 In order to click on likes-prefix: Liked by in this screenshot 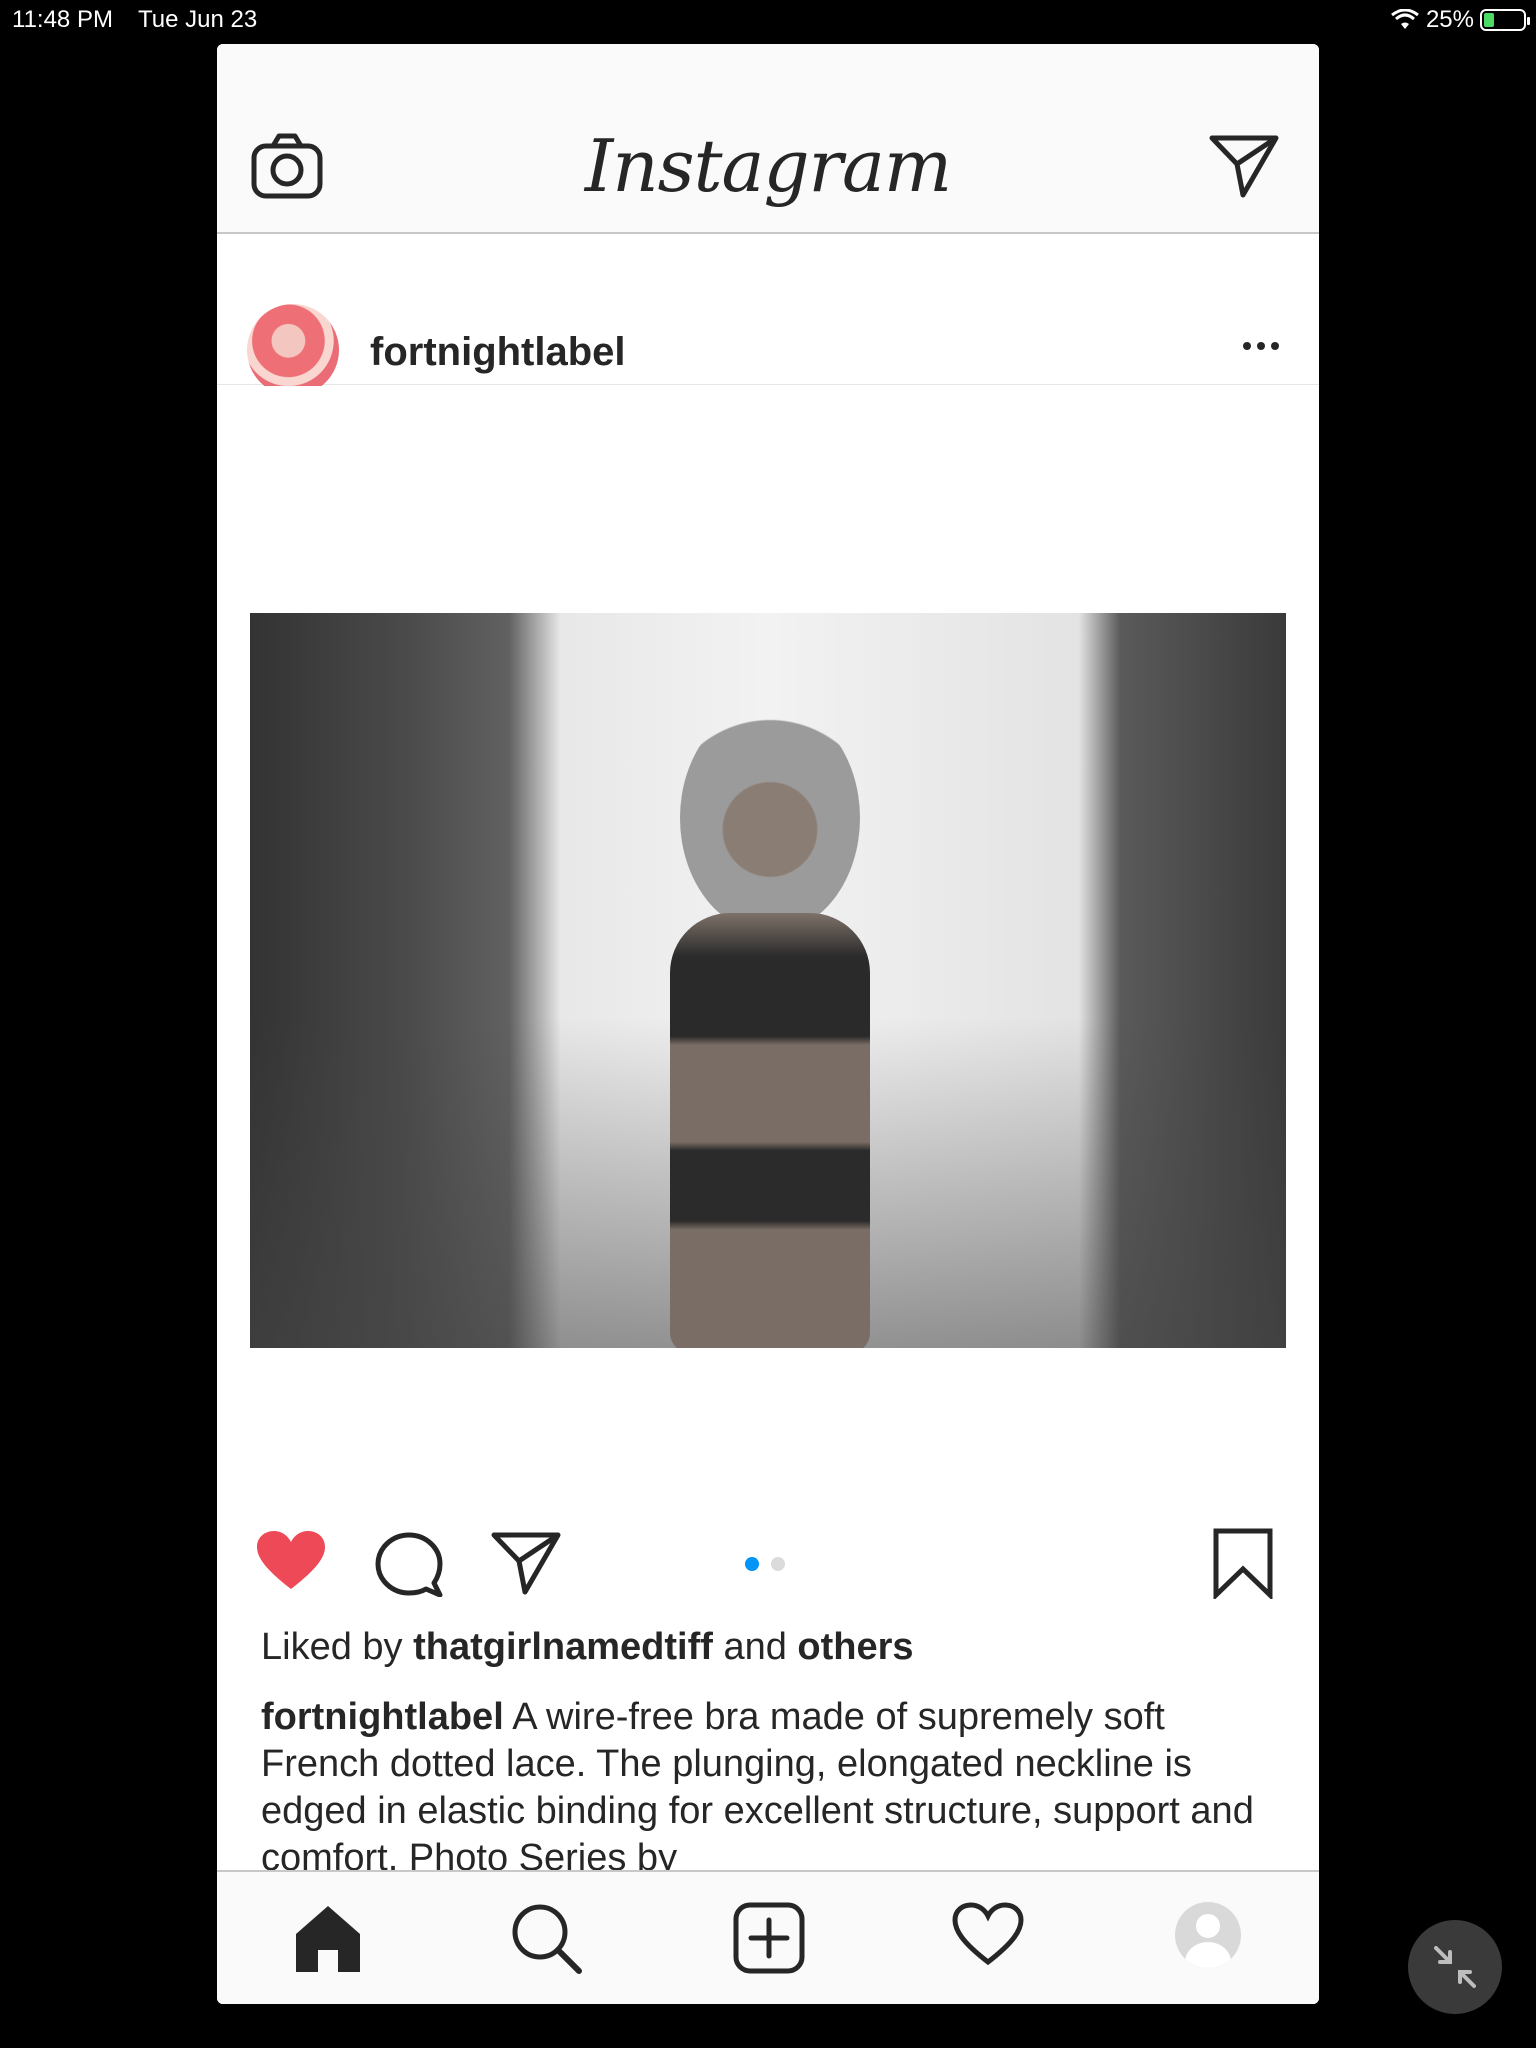, I will do `click(332, 1647)`.